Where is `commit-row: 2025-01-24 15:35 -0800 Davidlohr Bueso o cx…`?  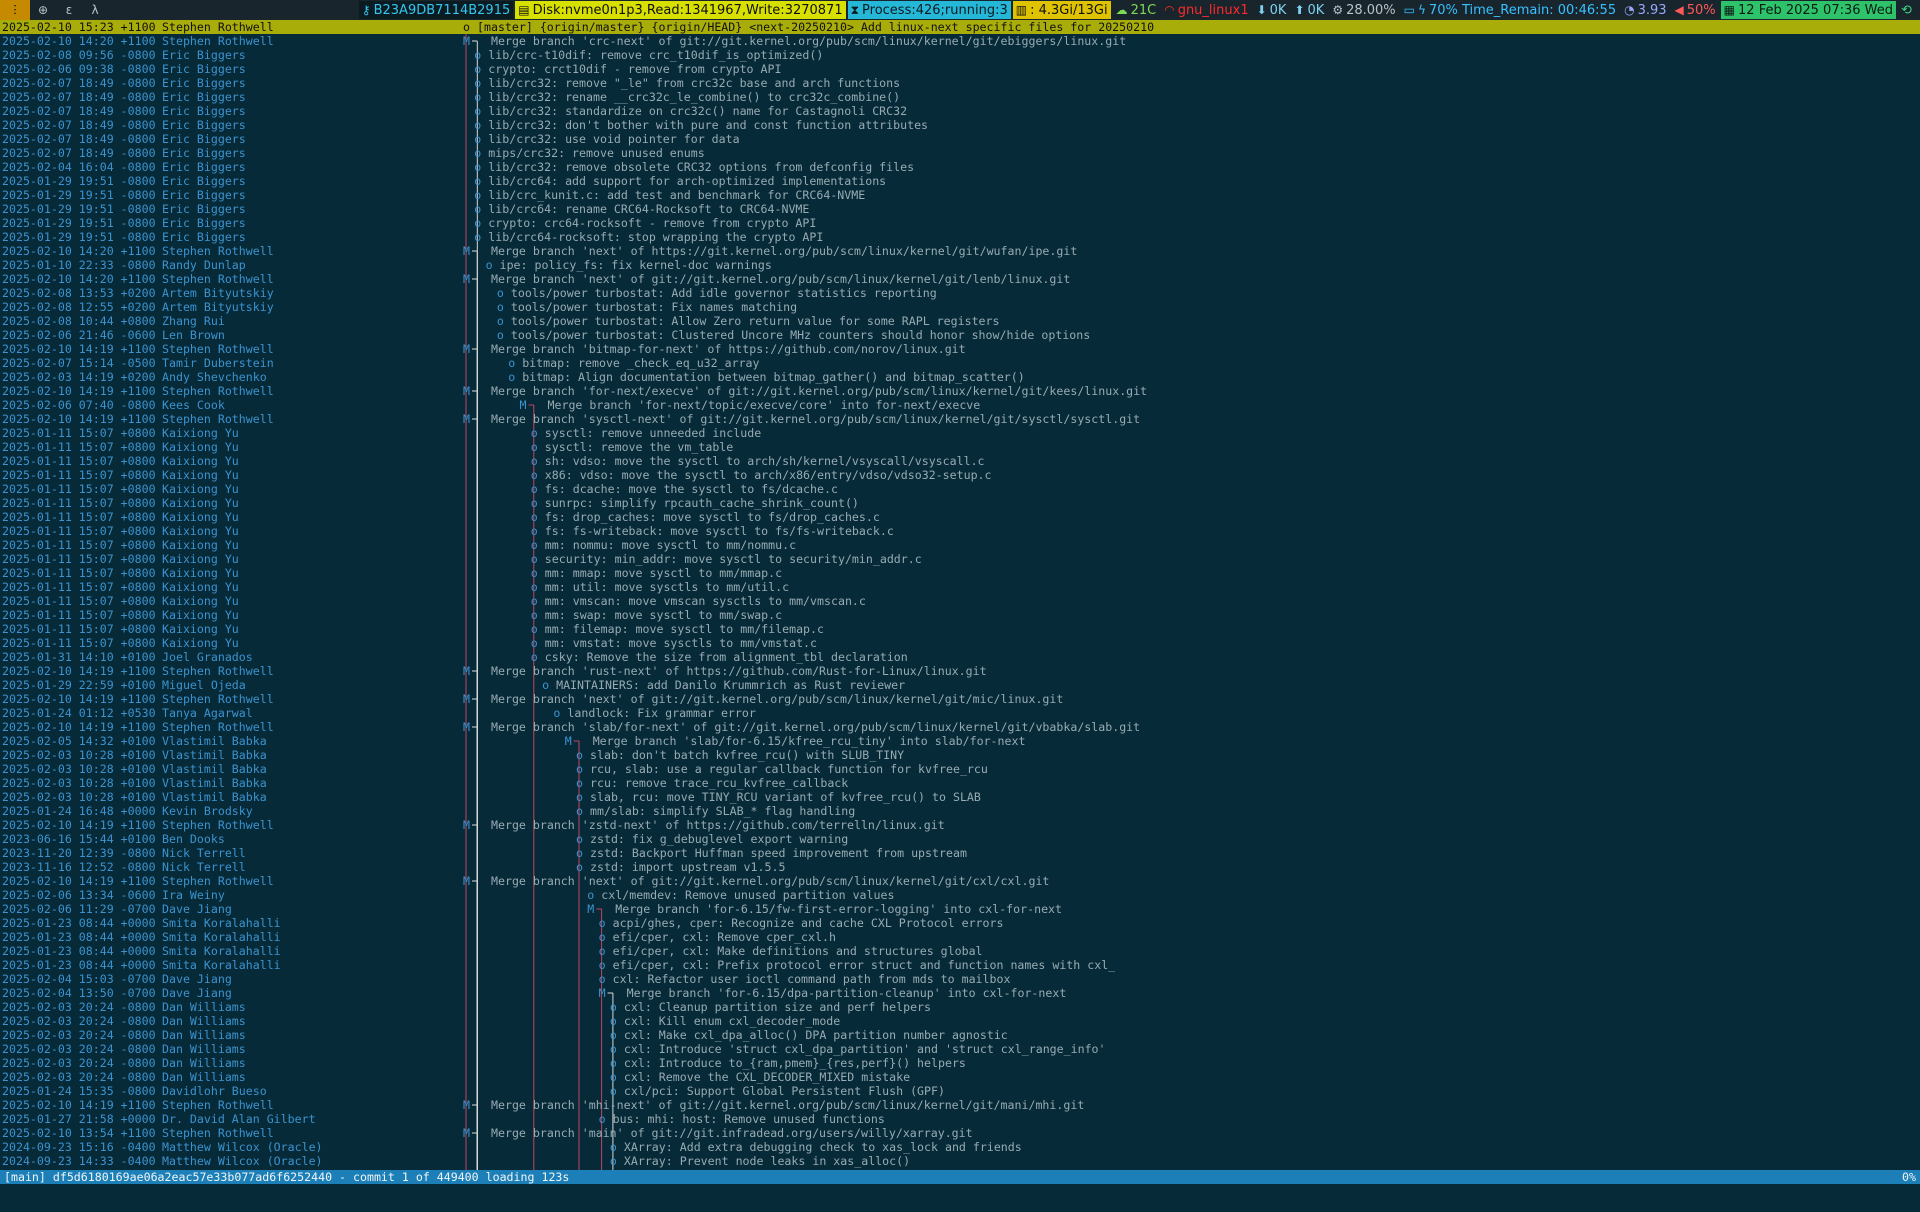 commit-row: 2025-01-24 15:35 -0800 Davidlohr Bueso o cx… is located at coordinates (960, 1091).